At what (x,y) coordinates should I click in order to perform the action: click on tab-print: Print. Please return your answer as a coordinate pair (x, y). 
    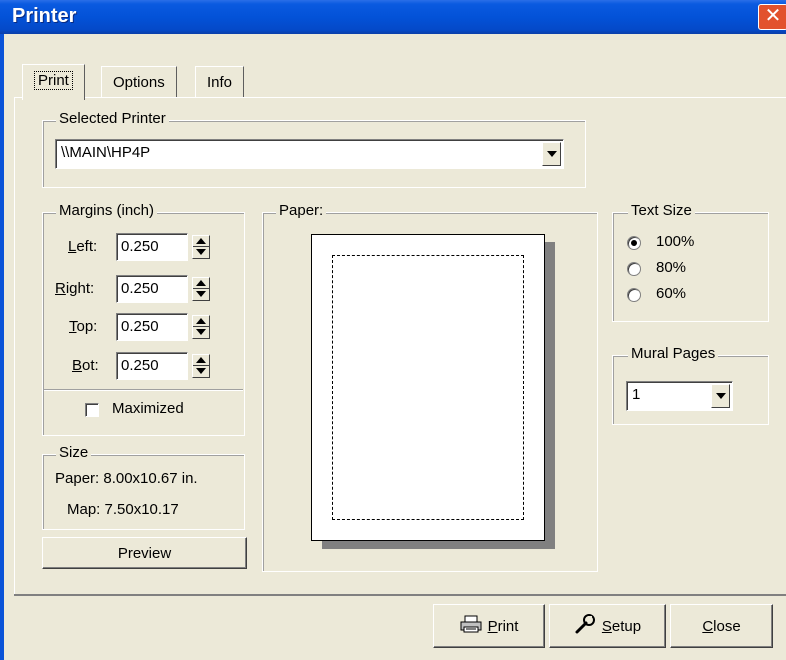
    Looking at the image, I should click on (53, 82).